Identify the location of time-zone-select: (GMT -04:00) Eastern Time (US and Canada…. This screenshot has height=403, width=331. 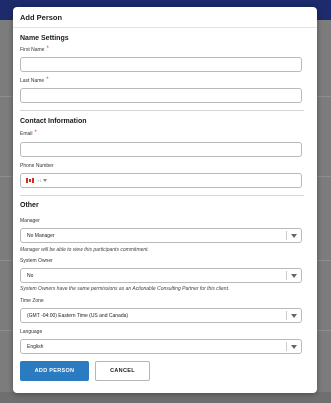
(161, 315).